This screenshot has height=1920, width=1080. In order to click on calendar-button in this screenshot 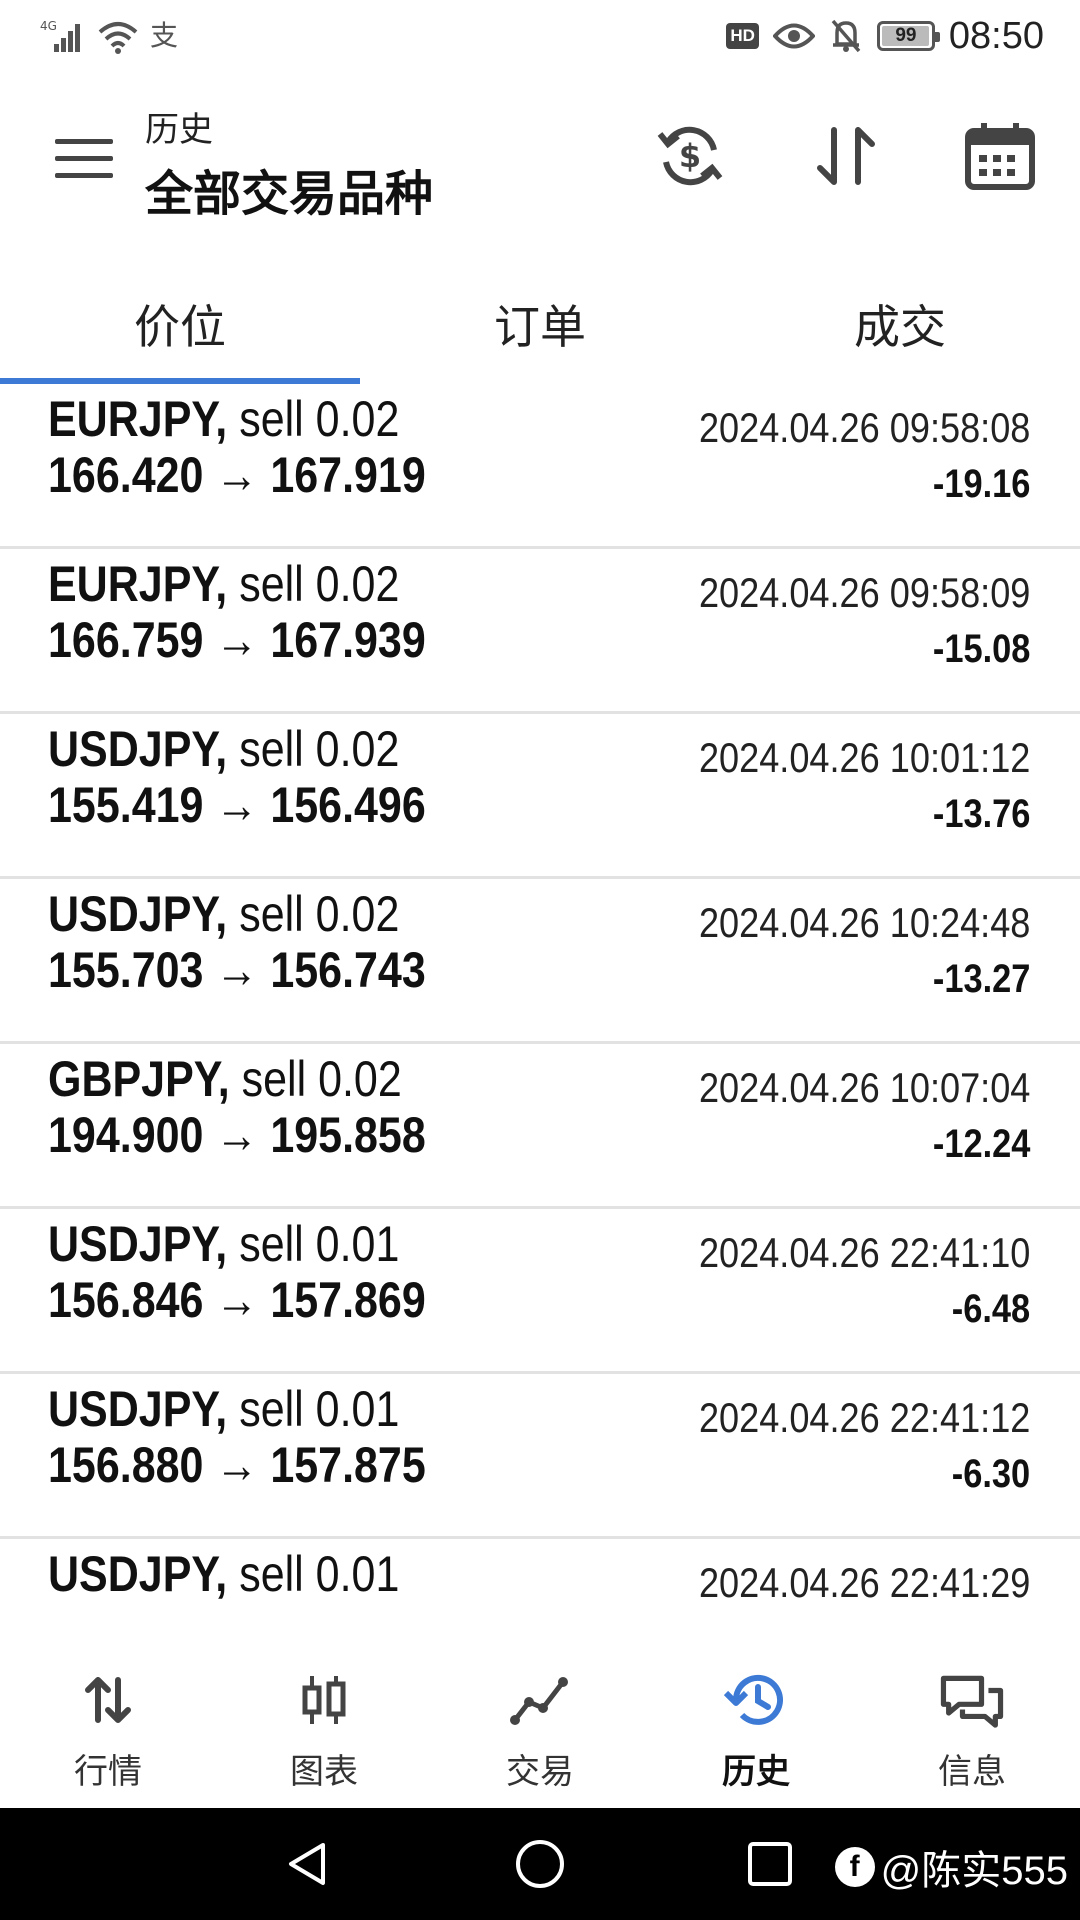, I will do `click(1000, 156)`.